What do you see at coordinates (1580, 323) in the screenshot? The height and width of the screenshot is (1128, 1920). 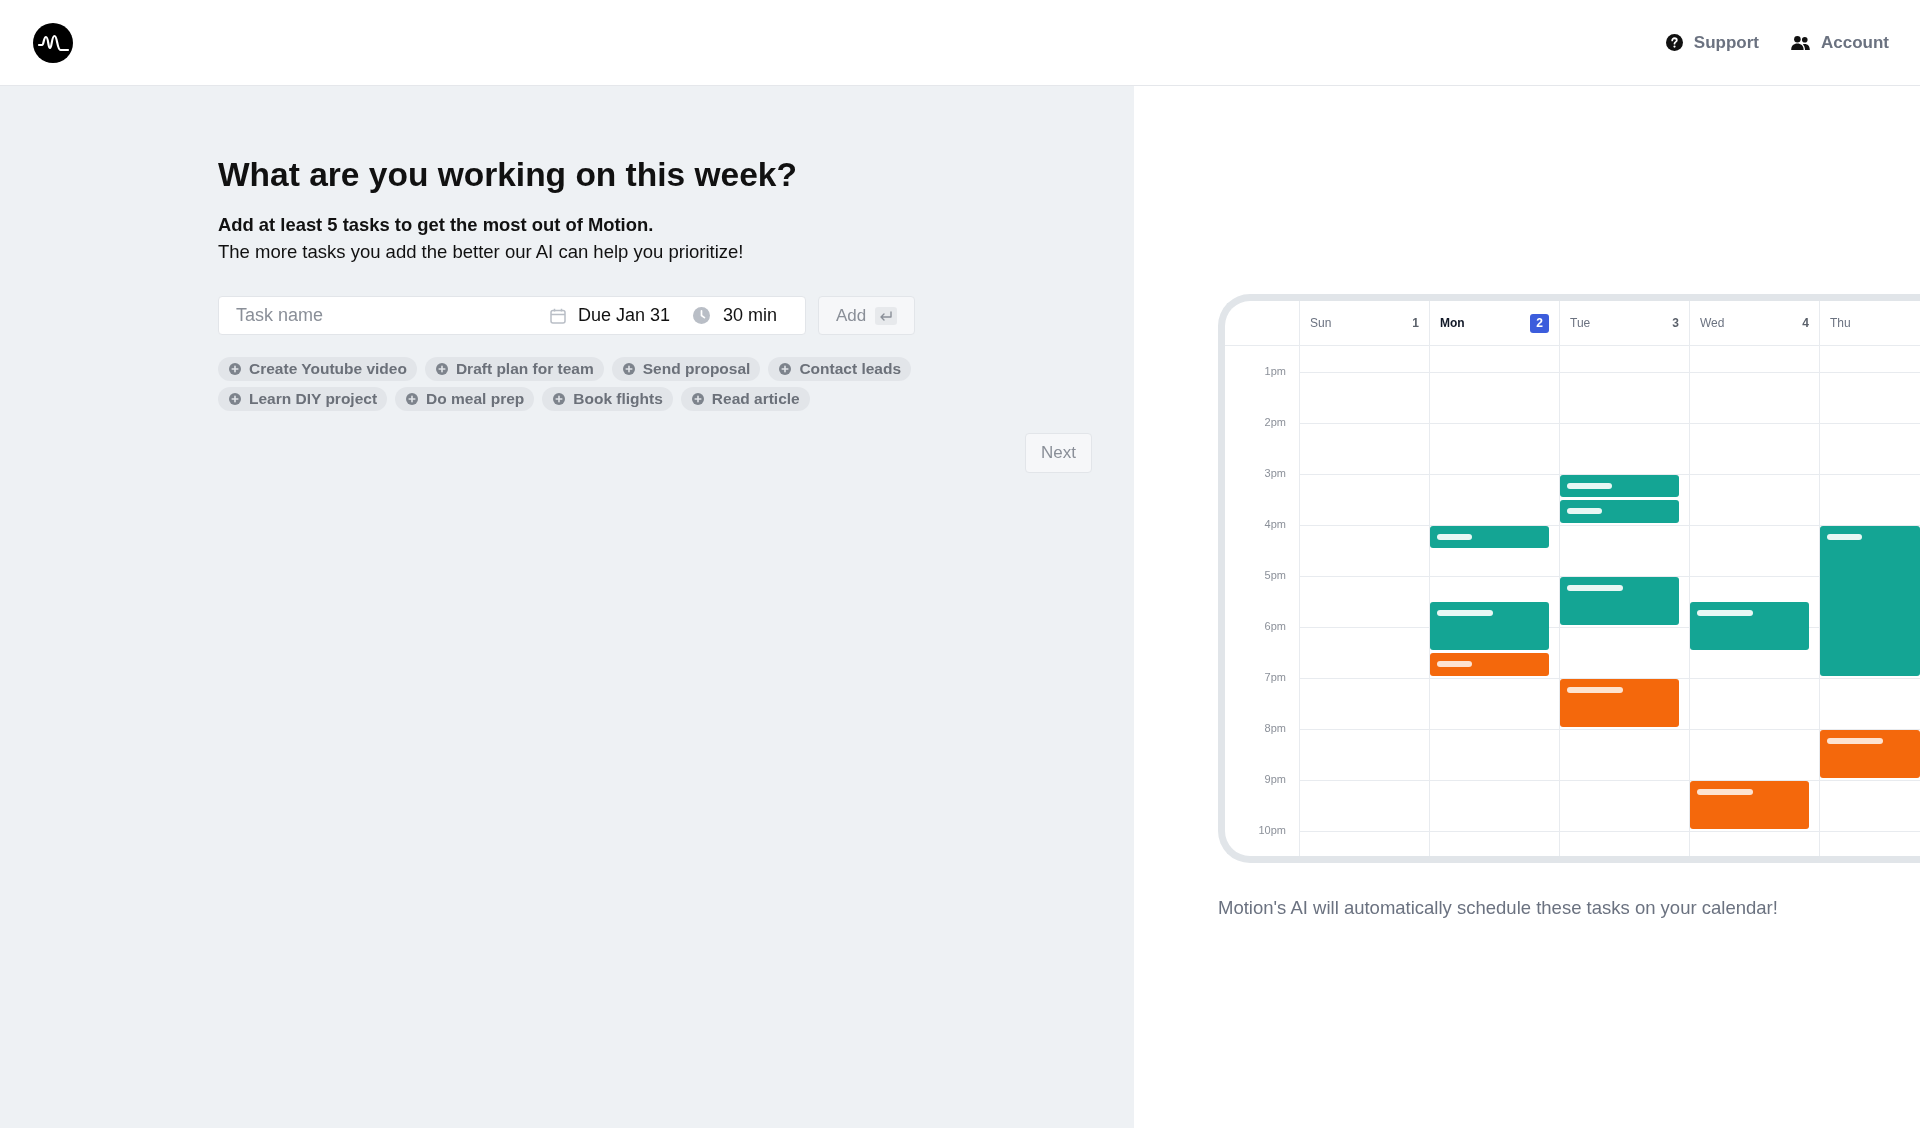 I see `day-label: Tue` at bounding box center [1580, 323].